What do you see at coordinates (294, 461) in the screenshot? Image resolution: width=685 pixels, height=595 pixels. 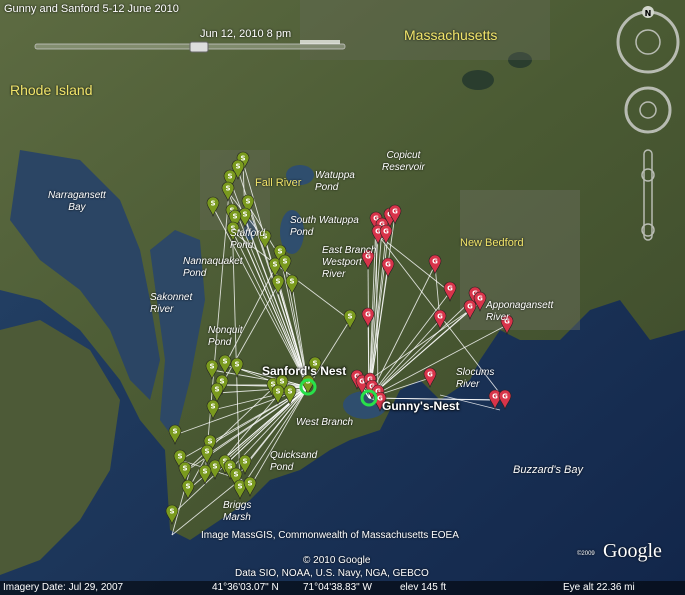 I see `label-quicksand-pond: Quicksand Pond` at bounding box center [294, 461].